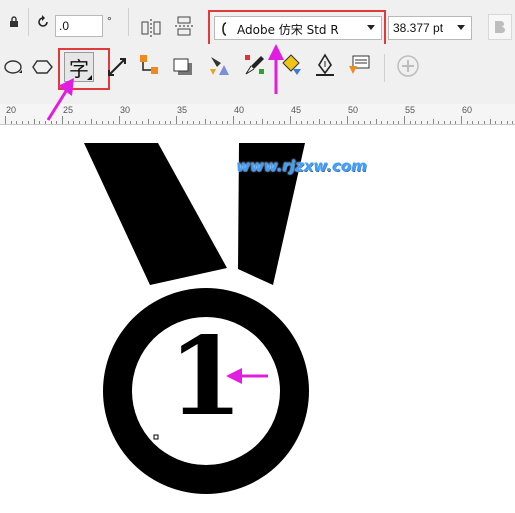  What do you see at coordinates (255, 65) in the screenshot?
I see `eyedropper-tool-icon` at bounding box center [255, 65].